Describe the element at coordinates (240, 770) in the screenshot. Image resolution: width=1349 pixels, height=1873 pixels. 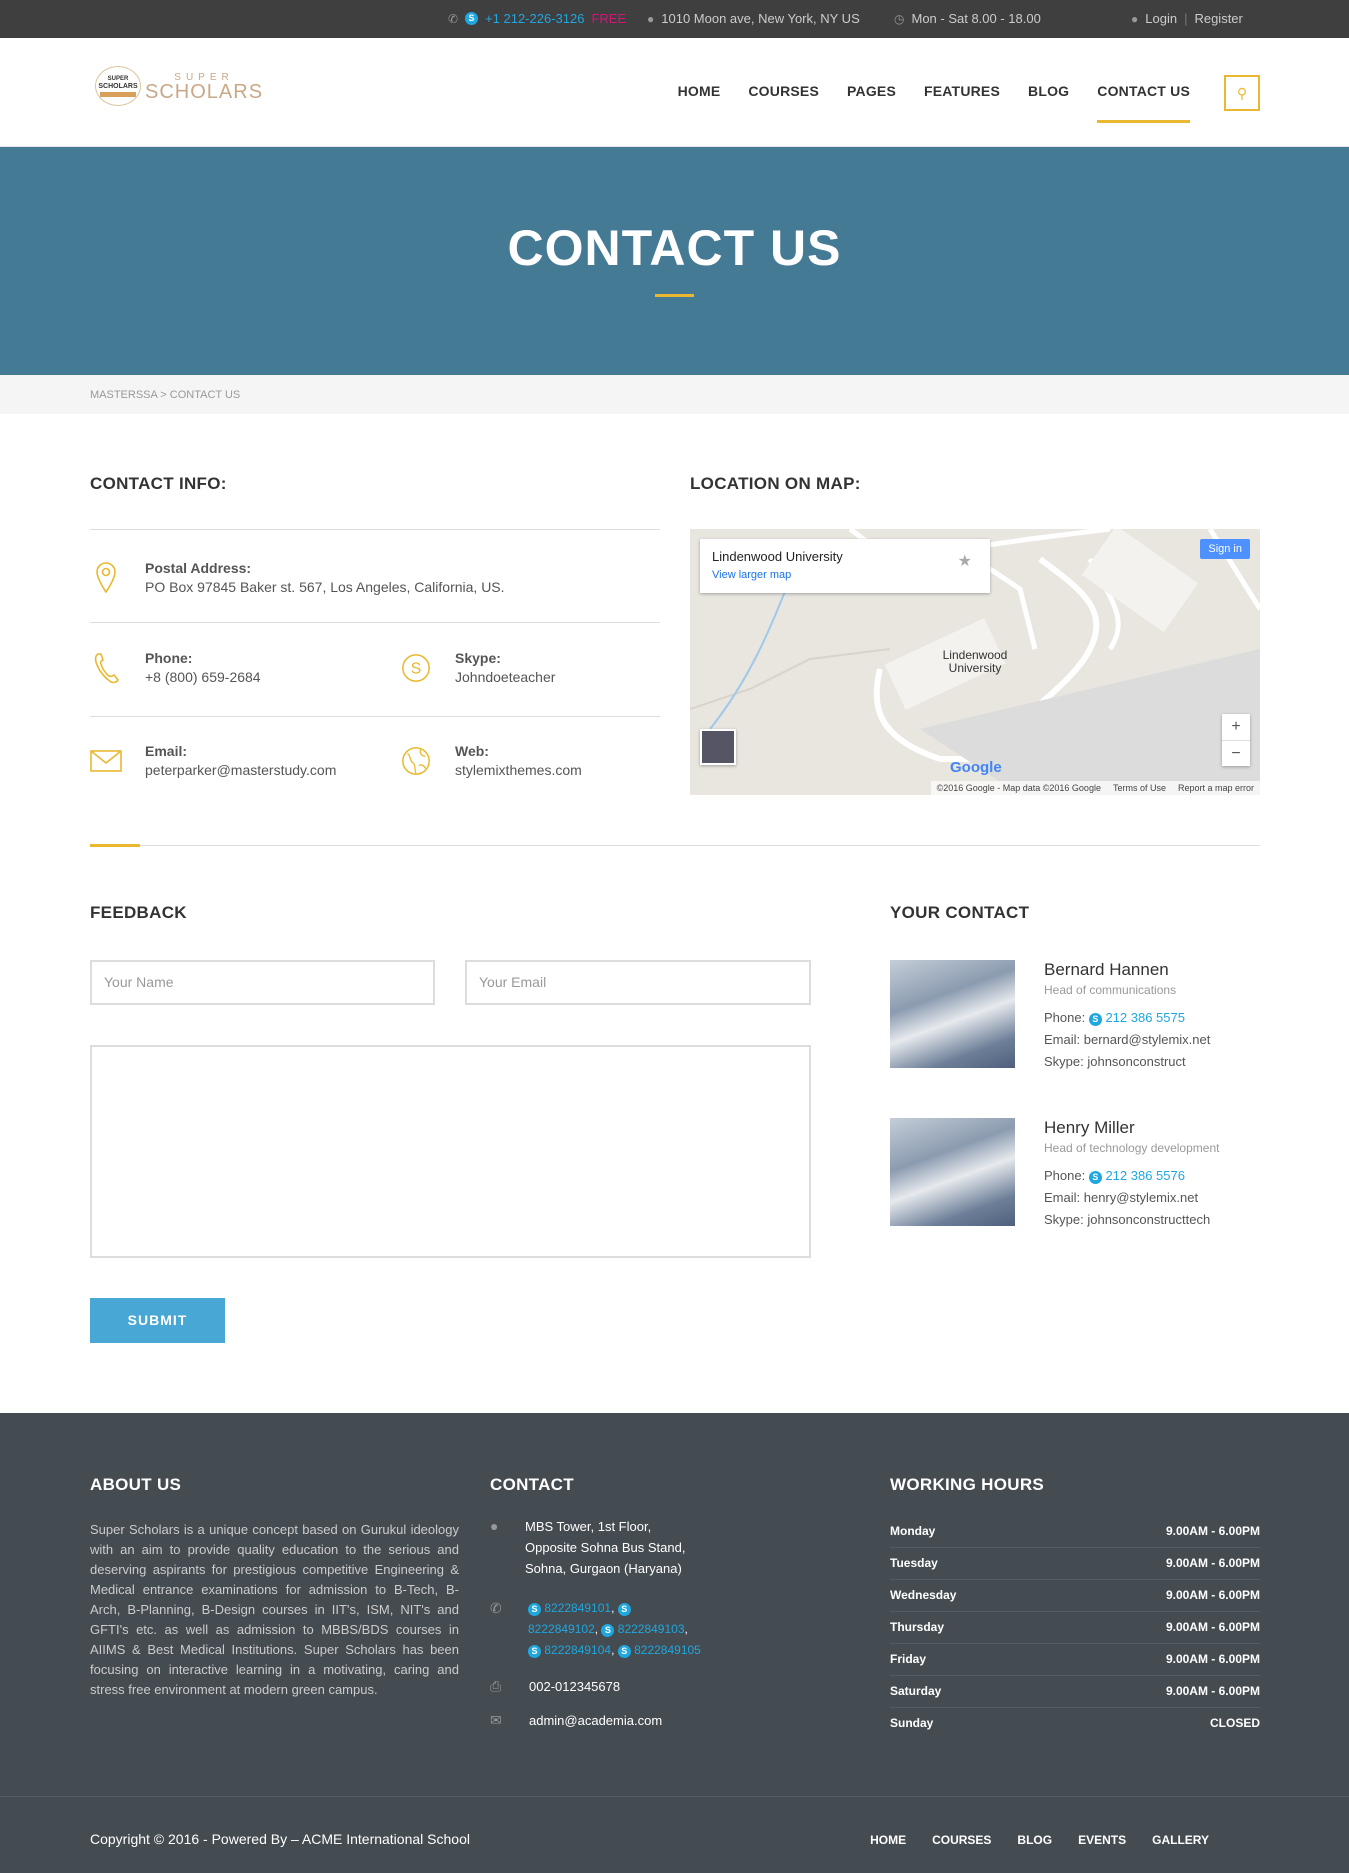
I see `email-value: peterparker@masterstudy.com` at that location.